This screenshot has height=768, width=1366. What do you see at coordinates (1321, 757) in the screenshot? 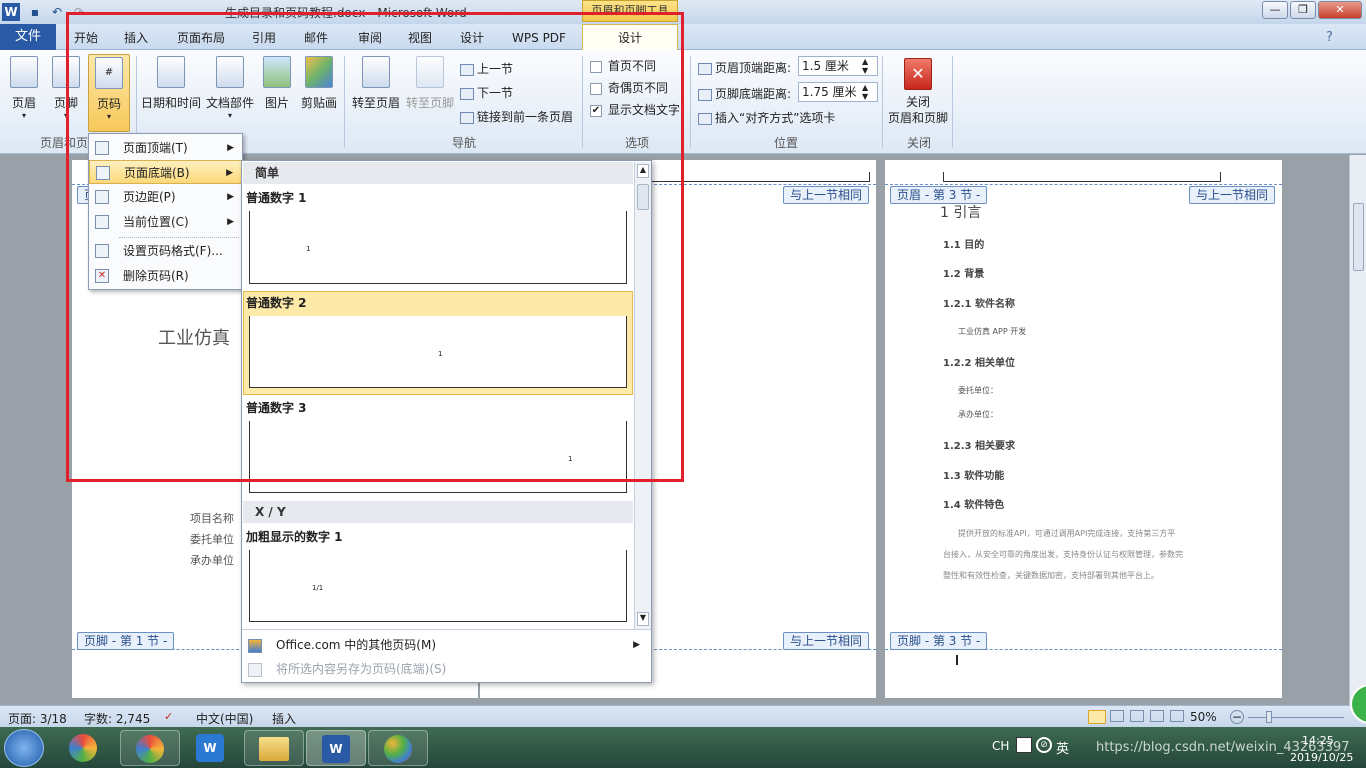
I see `clock-date: 2019/10/25` at bounding box center [1321, 757].